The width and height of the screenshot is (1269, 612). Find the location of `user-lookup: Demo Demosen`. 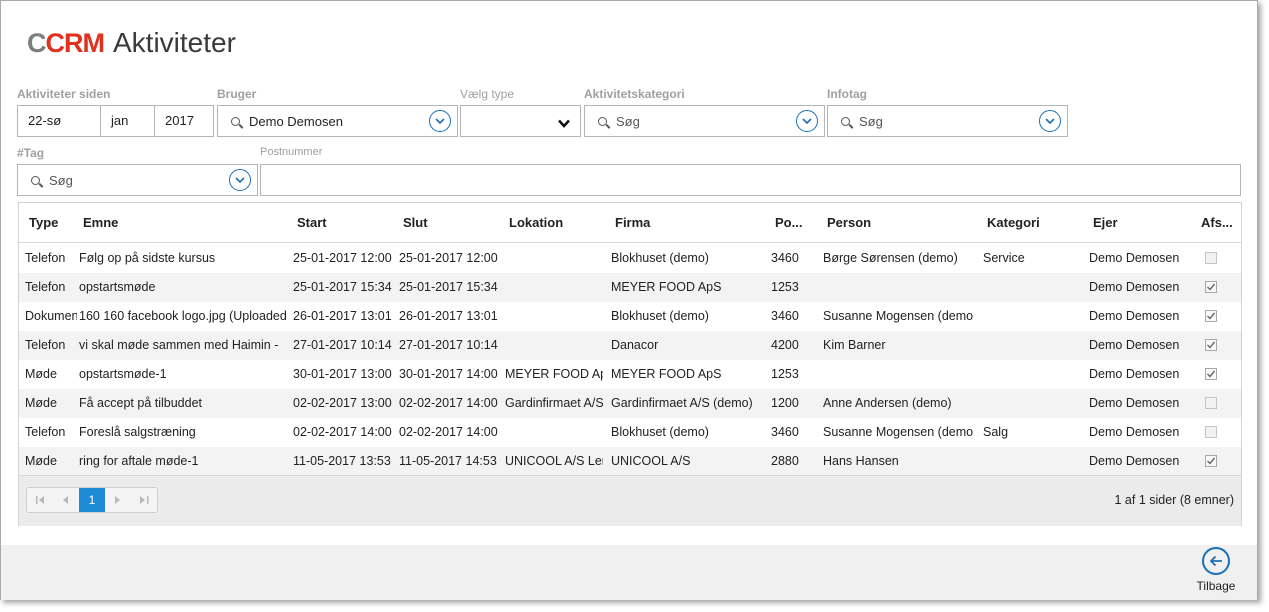

user-lookup: Demo Demosen is located at coordinates (337, 121).